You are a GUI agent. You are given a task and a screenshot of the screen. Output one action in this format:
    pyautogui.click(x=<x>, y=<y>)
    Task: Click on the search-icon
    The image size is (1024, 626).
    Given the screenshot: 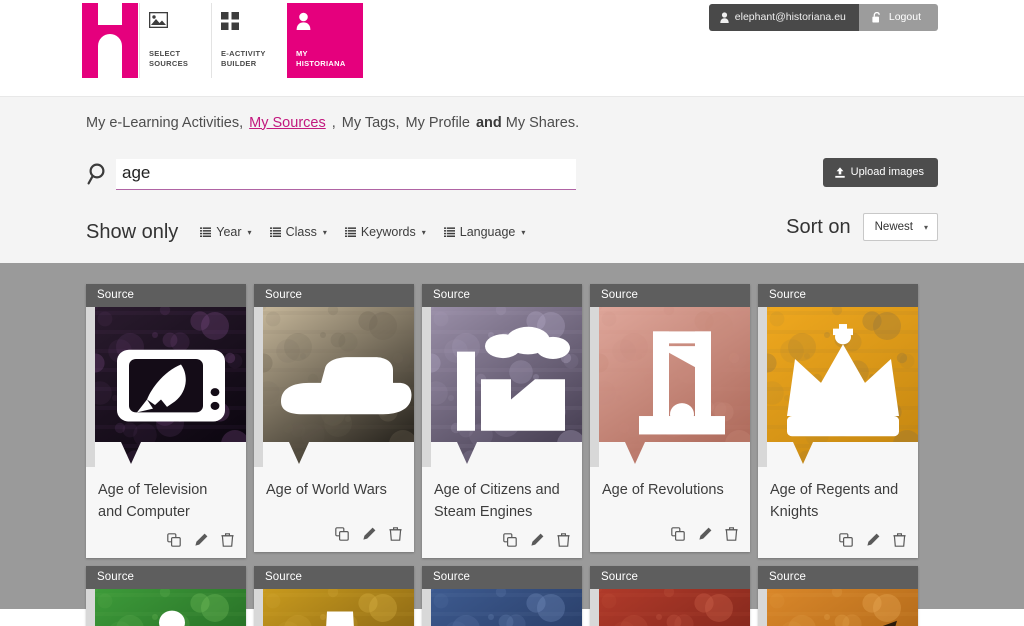 What is the action you would take?
    pyautogui.click(x=99, y=174)
    